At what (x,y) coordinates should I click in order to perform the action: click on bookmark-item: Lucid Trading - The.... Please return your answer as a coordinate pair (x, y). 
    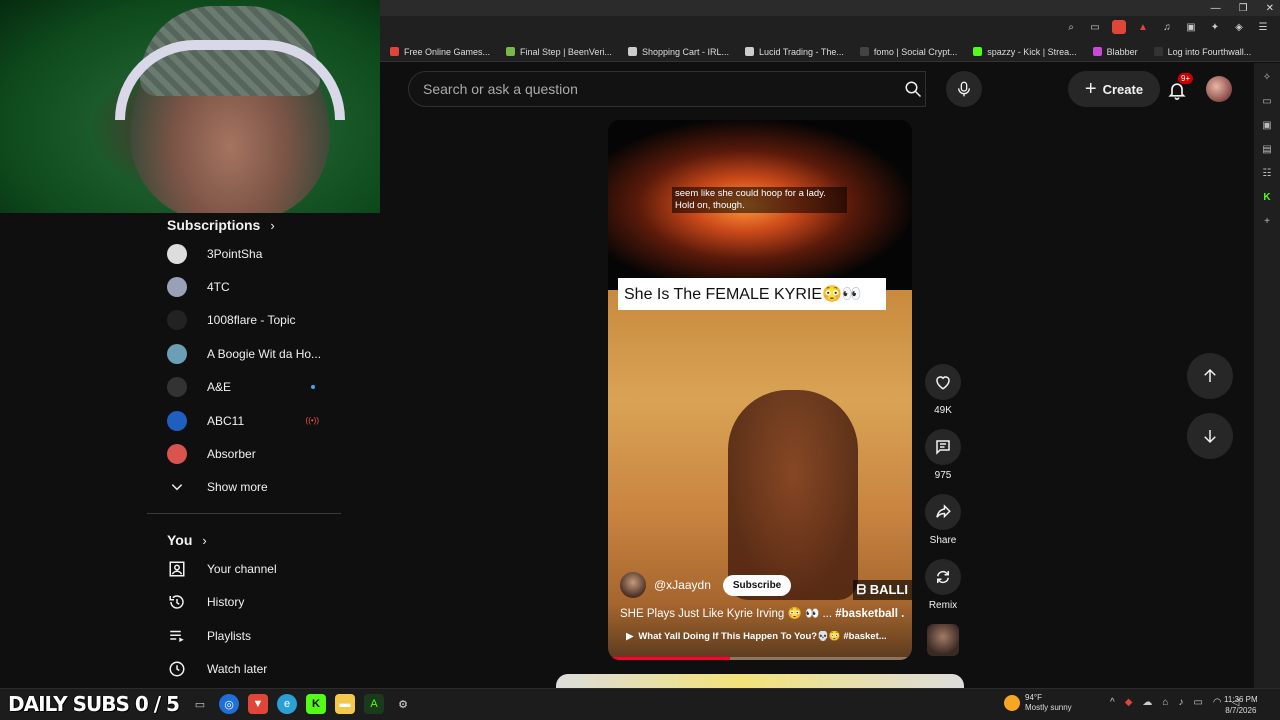
    Looking at the image, I should click on (794, 52).